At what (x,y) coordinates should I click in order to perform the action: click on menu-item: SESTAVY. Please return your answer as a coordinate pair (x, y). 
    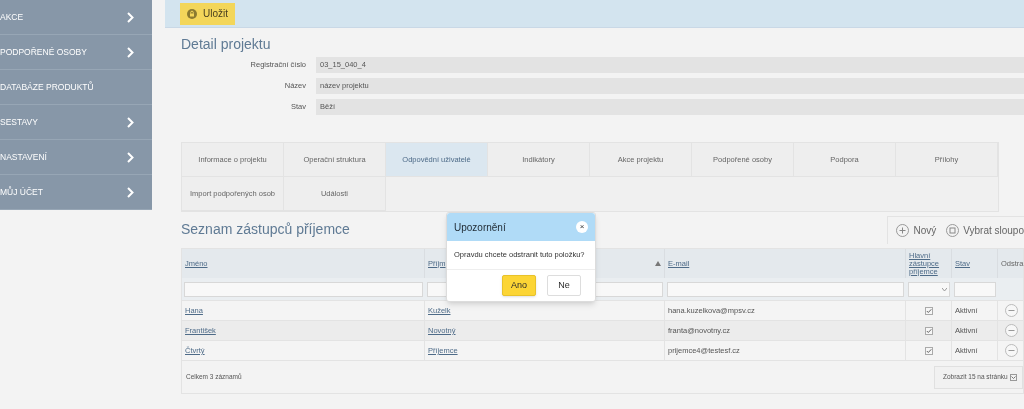
    Looking at the image, I should click on (76, 122).